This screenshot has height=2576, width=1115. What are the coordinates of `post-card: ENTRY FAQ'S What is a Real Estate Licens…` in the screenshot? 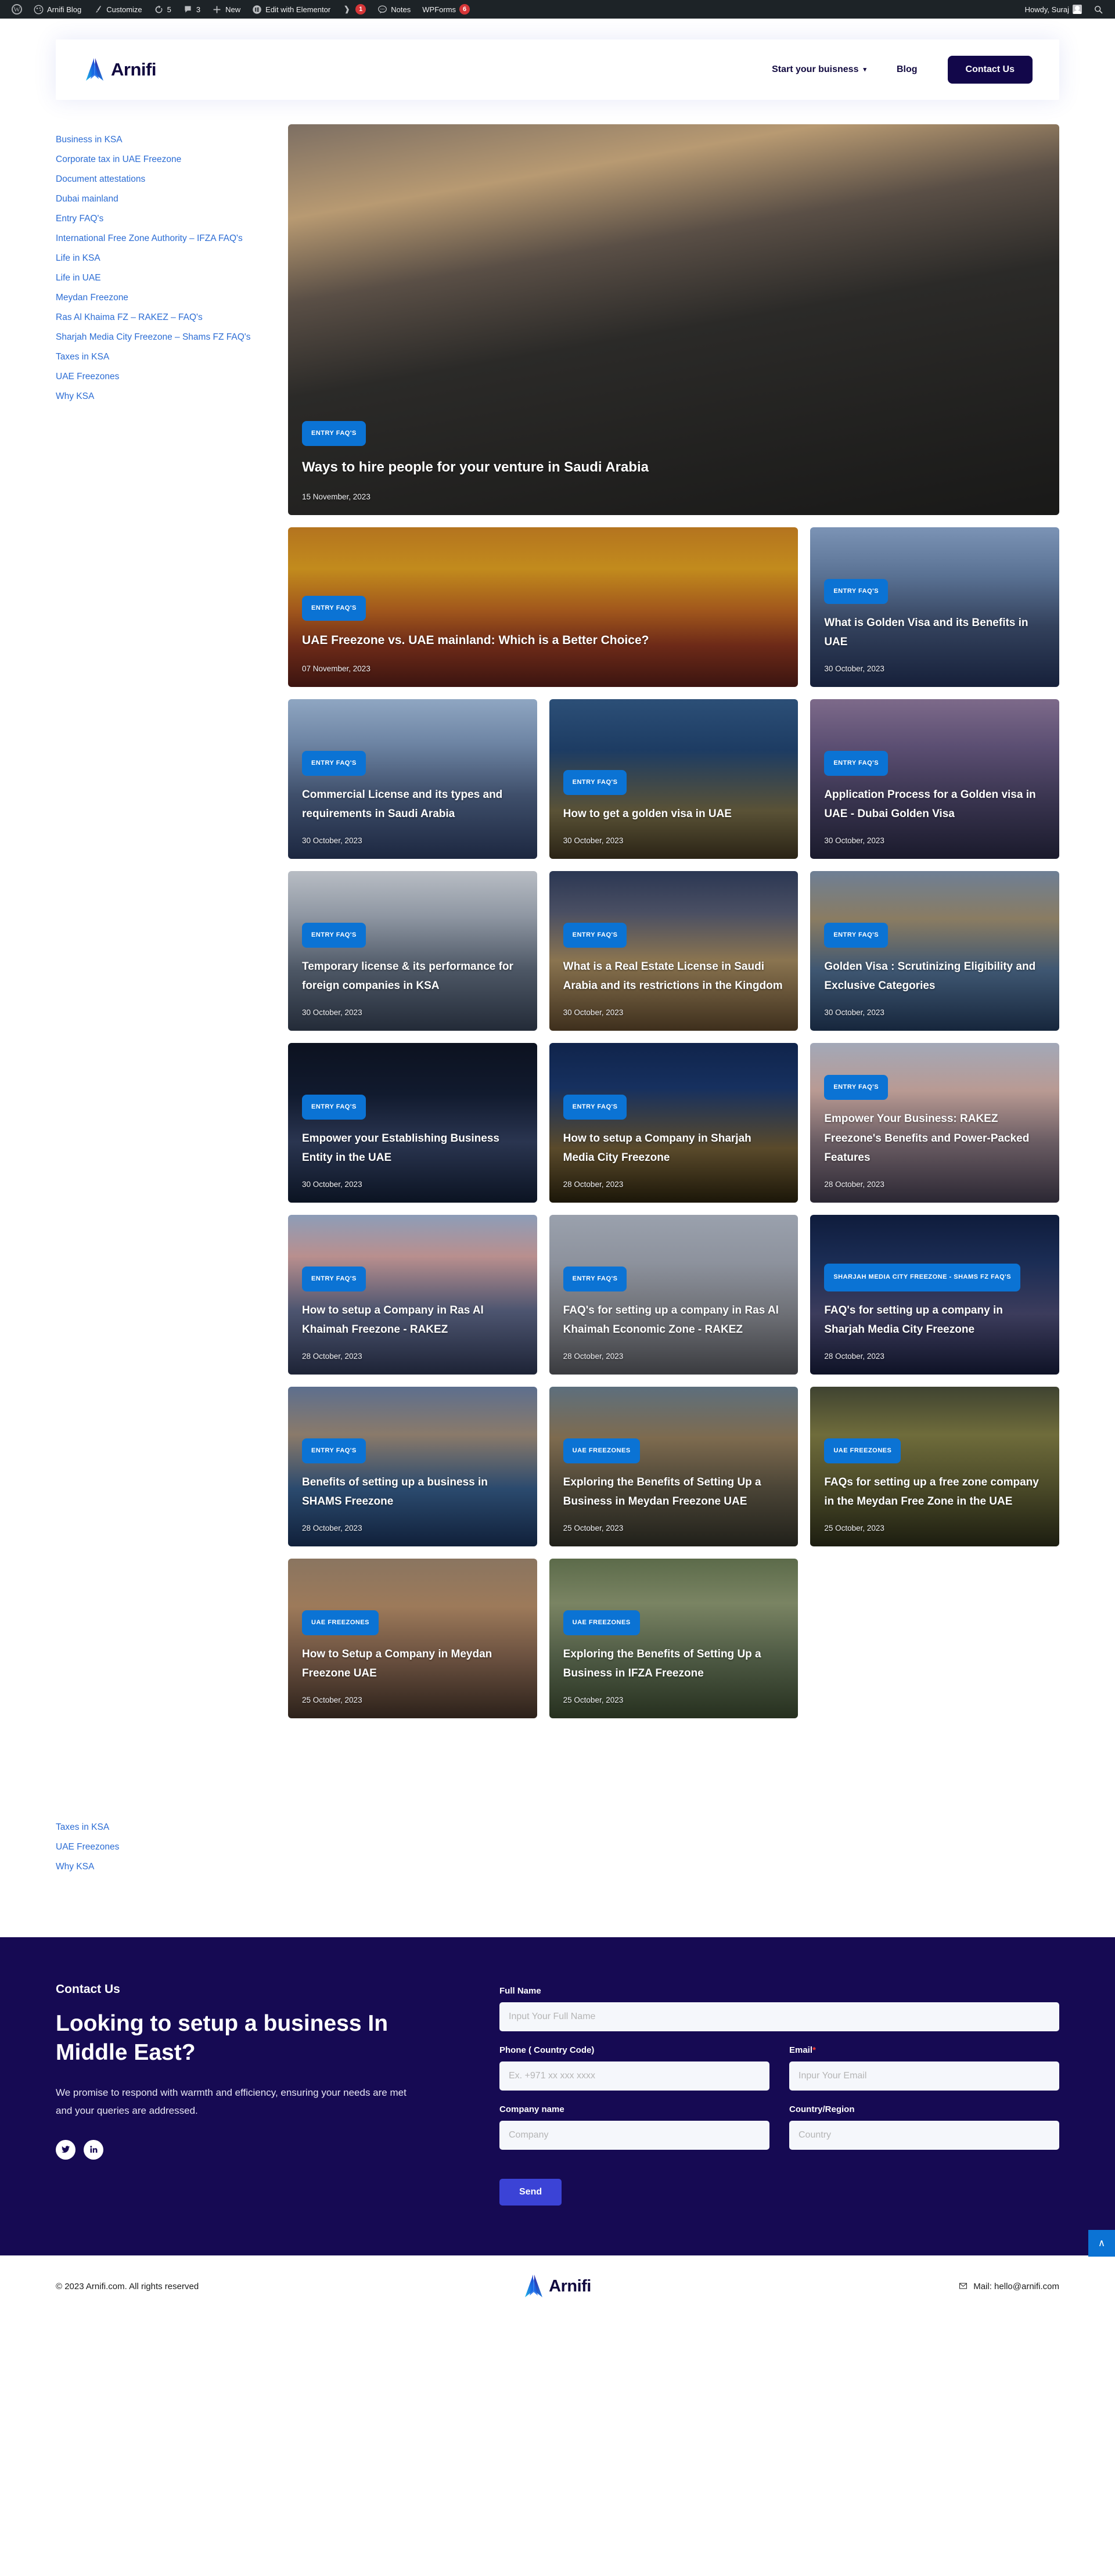 It's located at (674, 951).